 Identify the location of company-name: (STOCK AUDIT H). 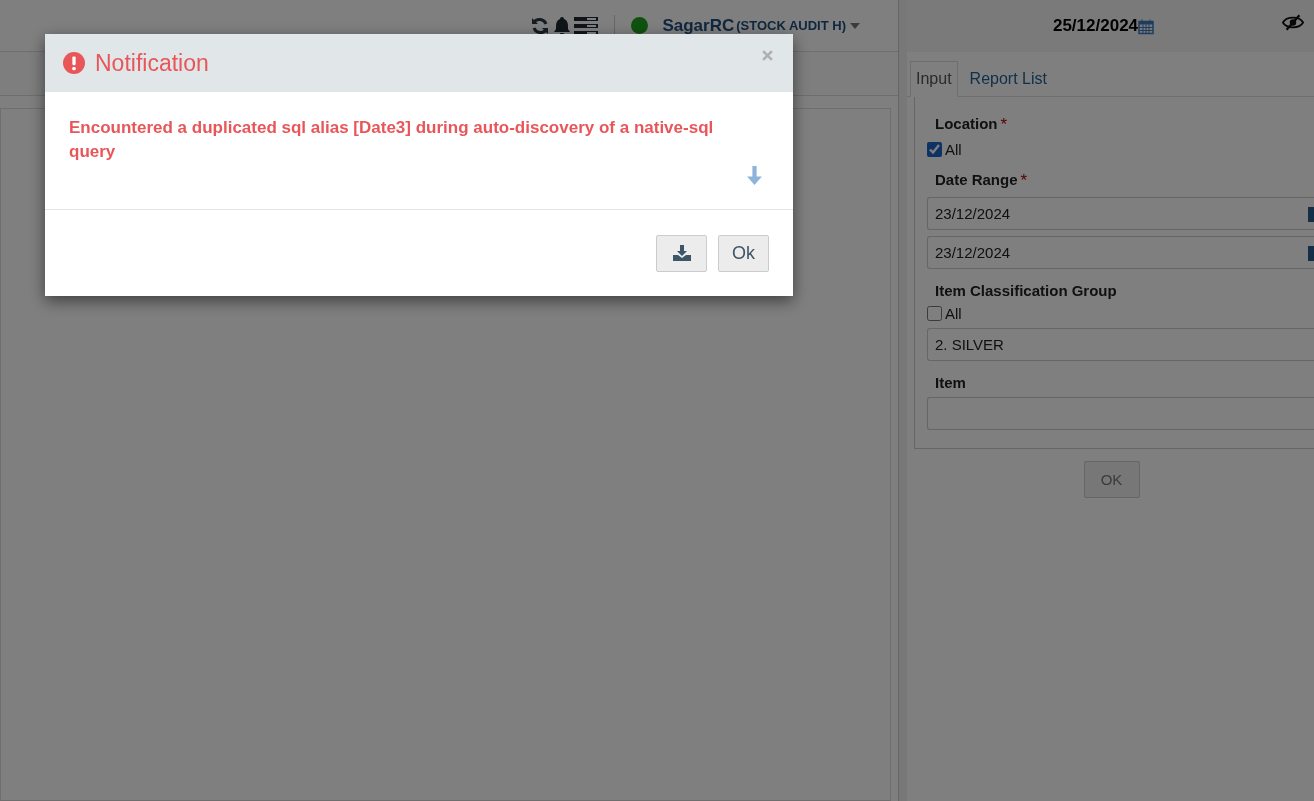
(791, 25).